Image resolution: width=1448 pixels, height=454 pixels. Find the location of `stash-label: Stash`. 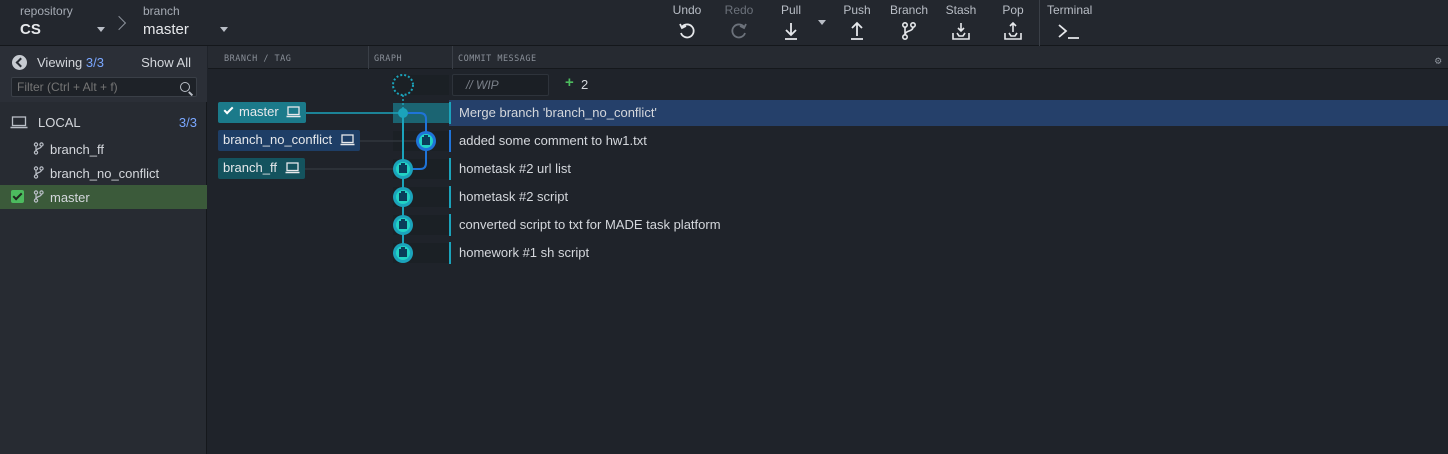

stash-label: Stash is located at coordinates (961, 10).